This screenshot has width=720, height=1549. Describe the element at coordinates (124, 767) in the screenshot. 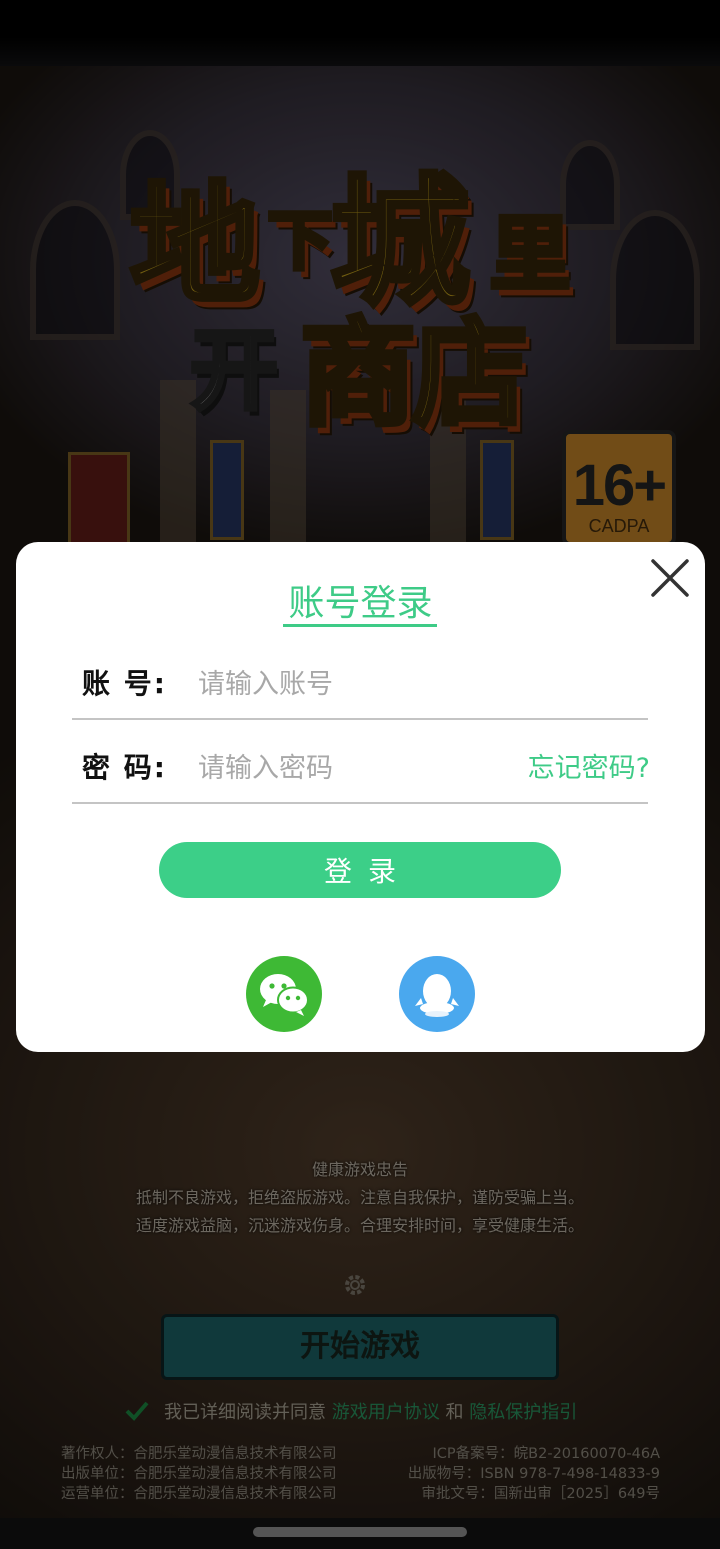

I see `password-label: 密 码:` at that location.